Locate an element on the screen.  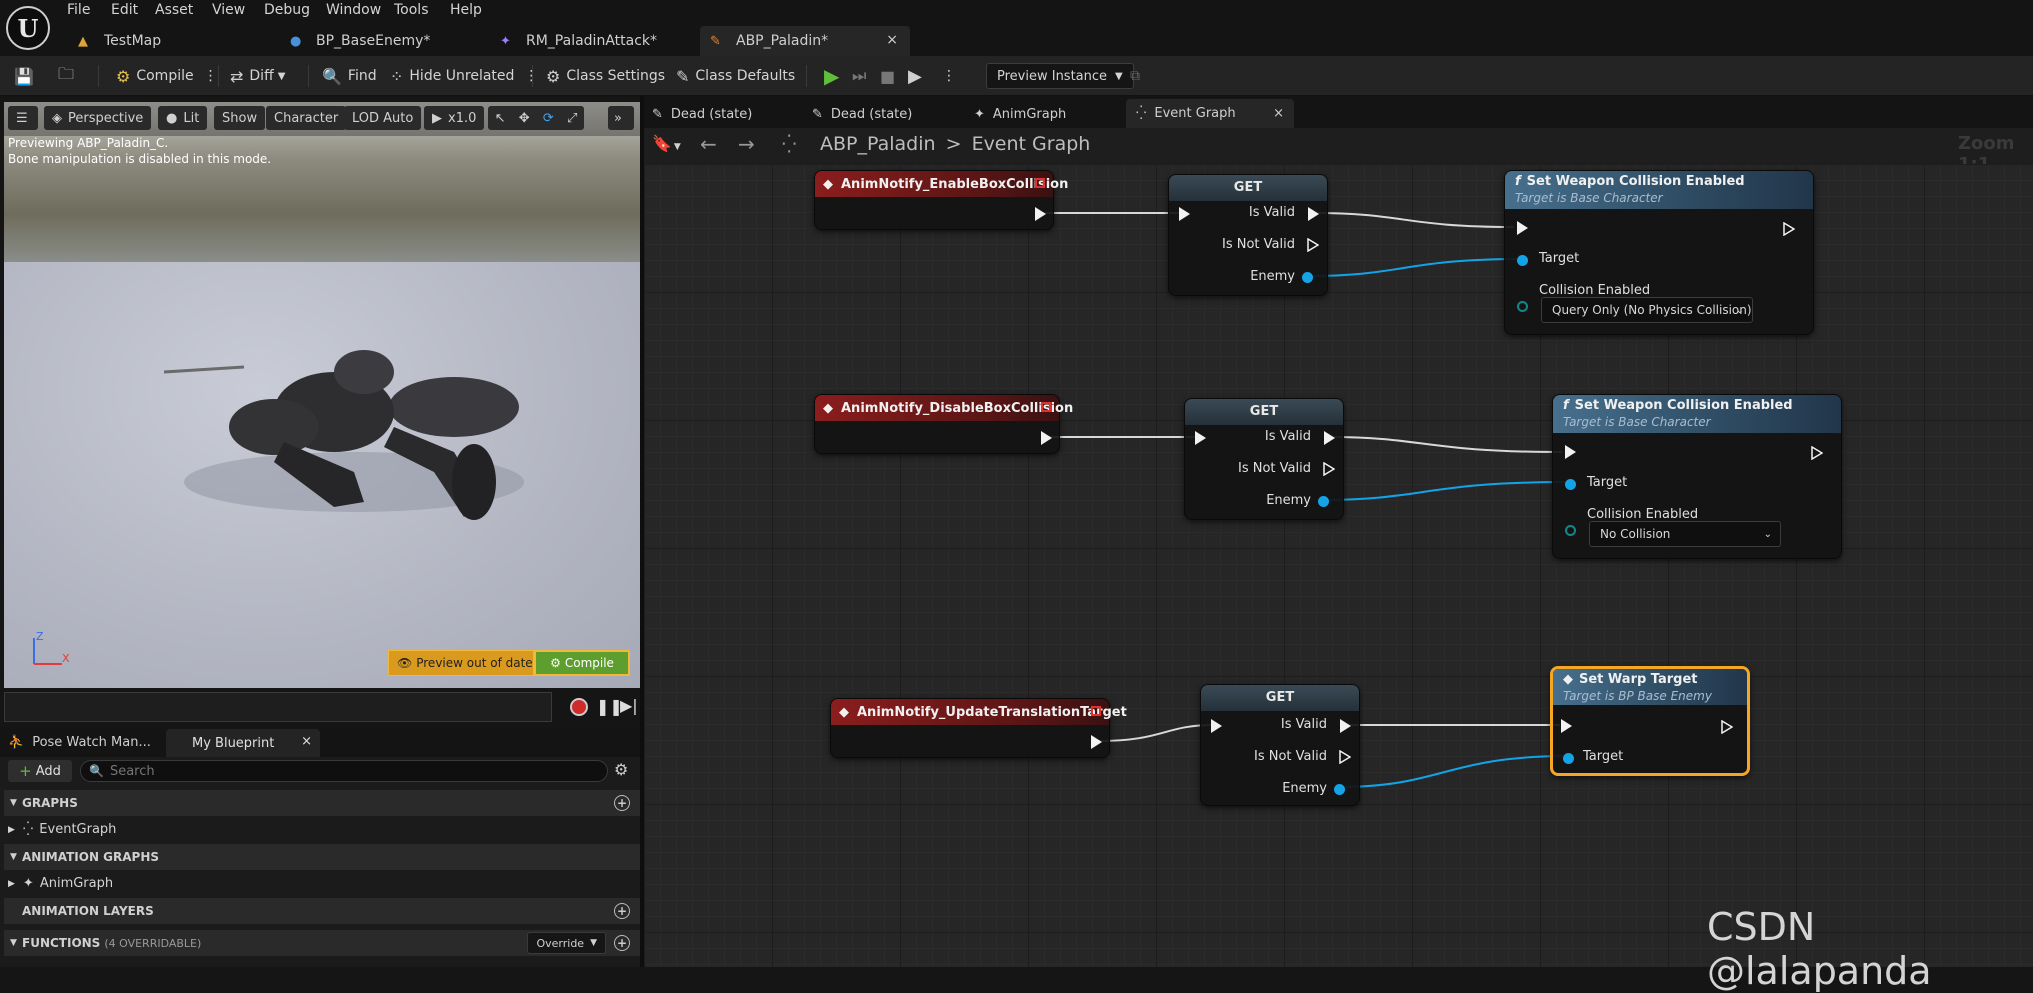
collision-enabled-dropdown: No Collision ⌄ is located at coordinates (1685, 534).